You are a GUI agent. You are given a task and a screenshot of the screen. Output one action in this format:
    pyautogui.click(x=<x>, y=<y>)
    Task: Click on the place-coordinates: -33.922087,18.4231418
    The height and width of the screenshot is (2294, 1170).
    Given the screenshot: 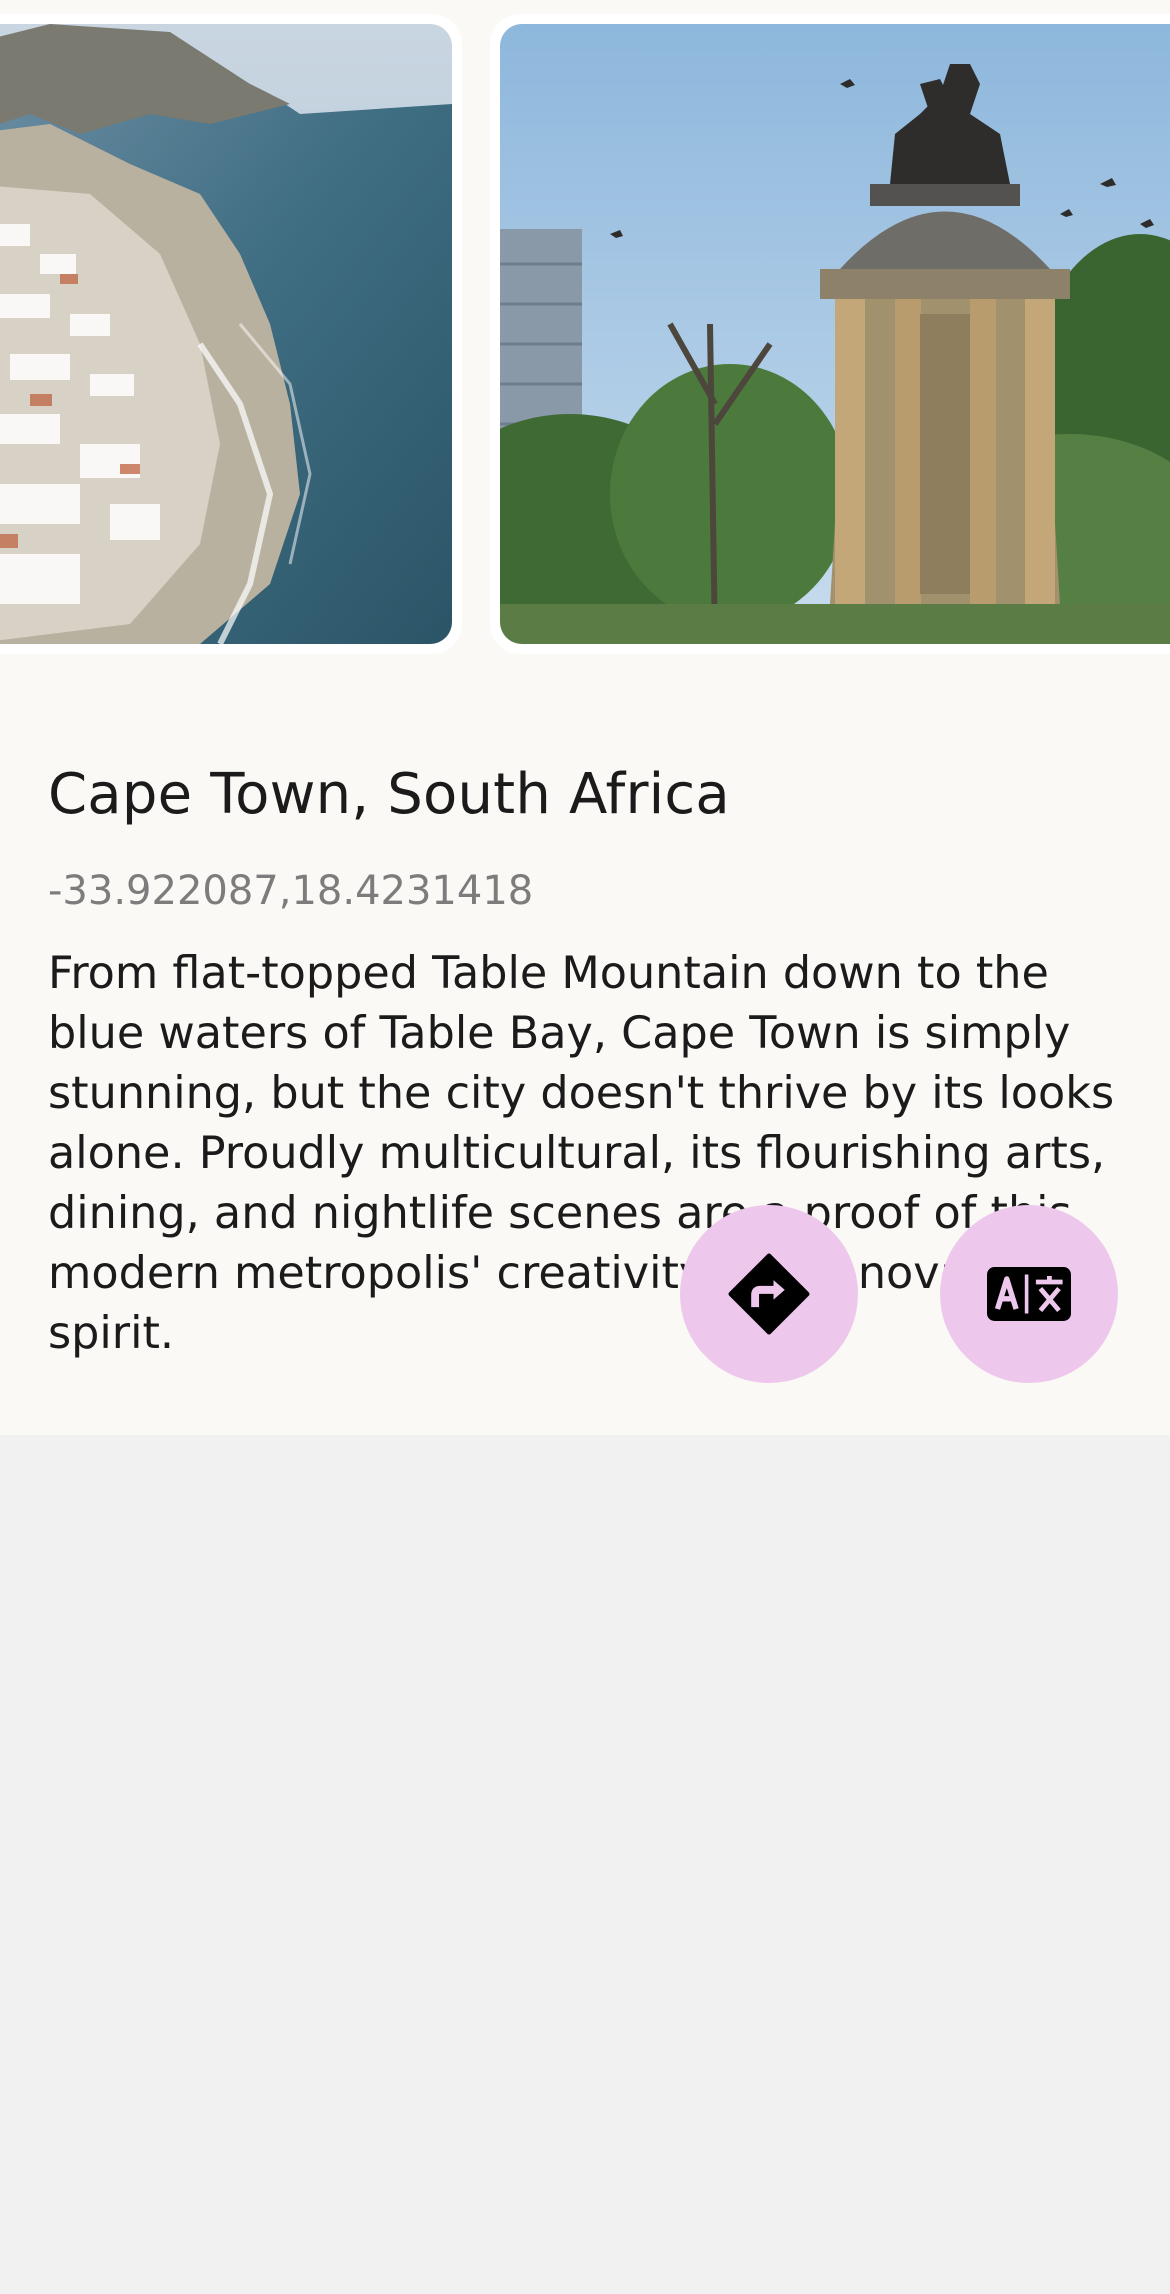 What is the action you would take?
    pyautogui.click(x=291, y=891)
    